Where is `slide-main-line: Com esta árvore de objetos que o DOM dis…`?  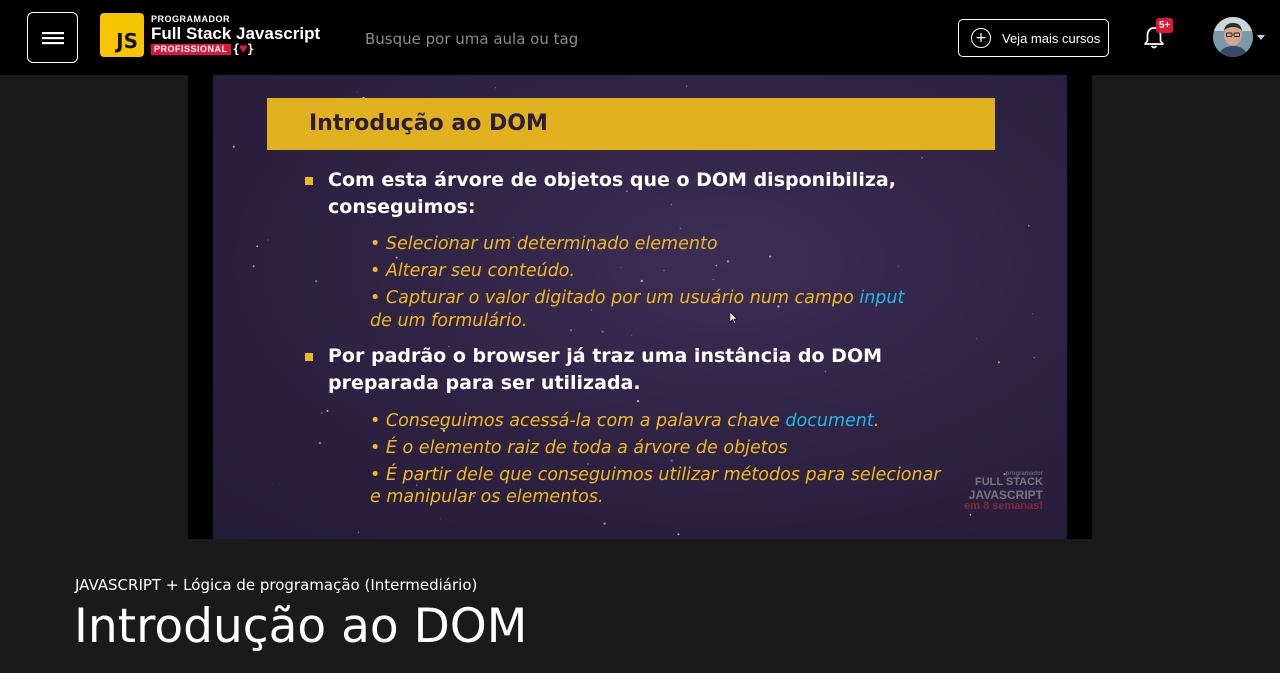 slide-main-line: Com esta árvore de objetos que o DOM dis… is located at coordinates (612, 180).